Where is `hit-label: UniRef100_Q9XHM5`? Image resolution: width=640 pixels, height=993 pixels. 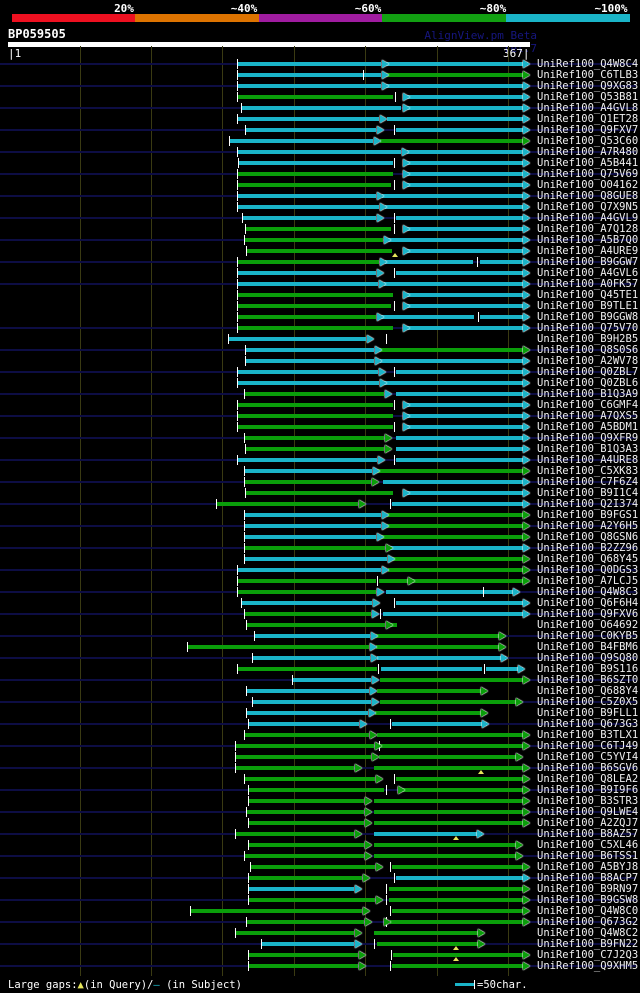 hit-label: UniRef100_Q9XHM5 is located at coordinates (587, 966).